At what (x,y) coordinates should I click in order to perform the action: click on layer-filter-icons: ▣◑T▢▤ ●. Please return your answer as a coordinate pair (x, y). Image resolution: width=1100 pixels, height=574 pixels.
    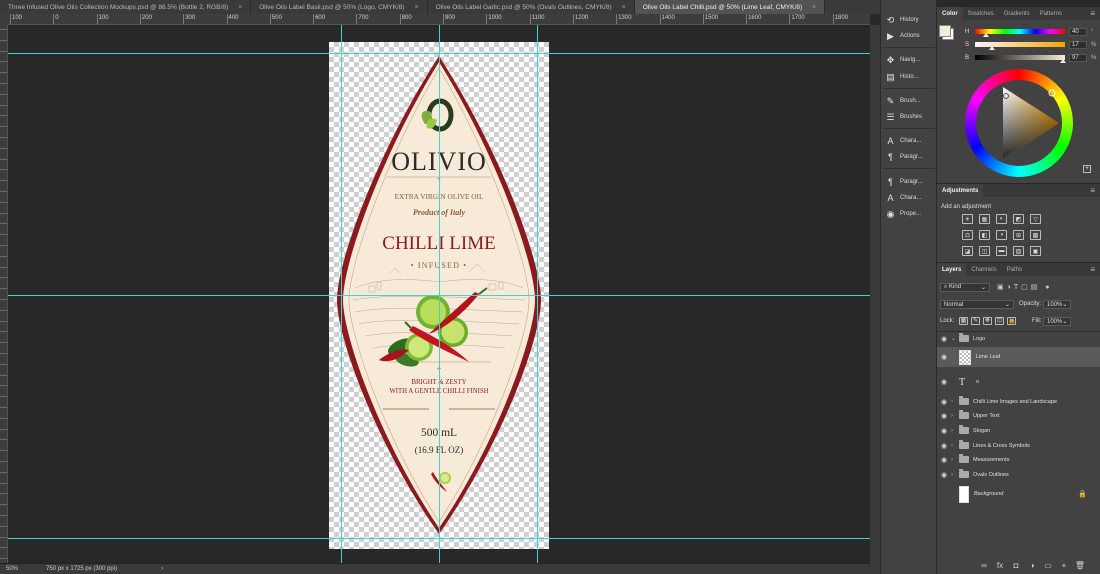
    Looking at the image, I should click on (1025, 287).